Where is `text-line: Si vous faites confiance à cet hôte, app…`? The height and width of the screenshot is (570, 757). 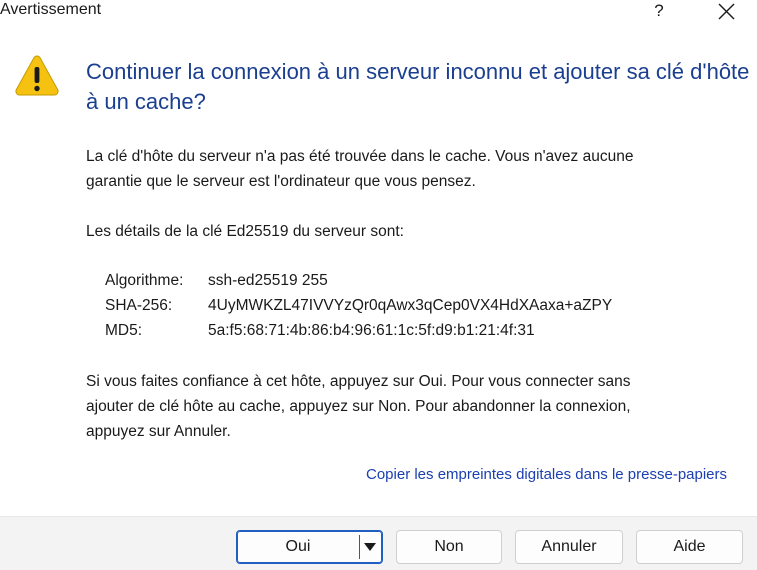 text-line: Si vous faites confiance à cet hôte, app… is located at coordinates (358, 381).